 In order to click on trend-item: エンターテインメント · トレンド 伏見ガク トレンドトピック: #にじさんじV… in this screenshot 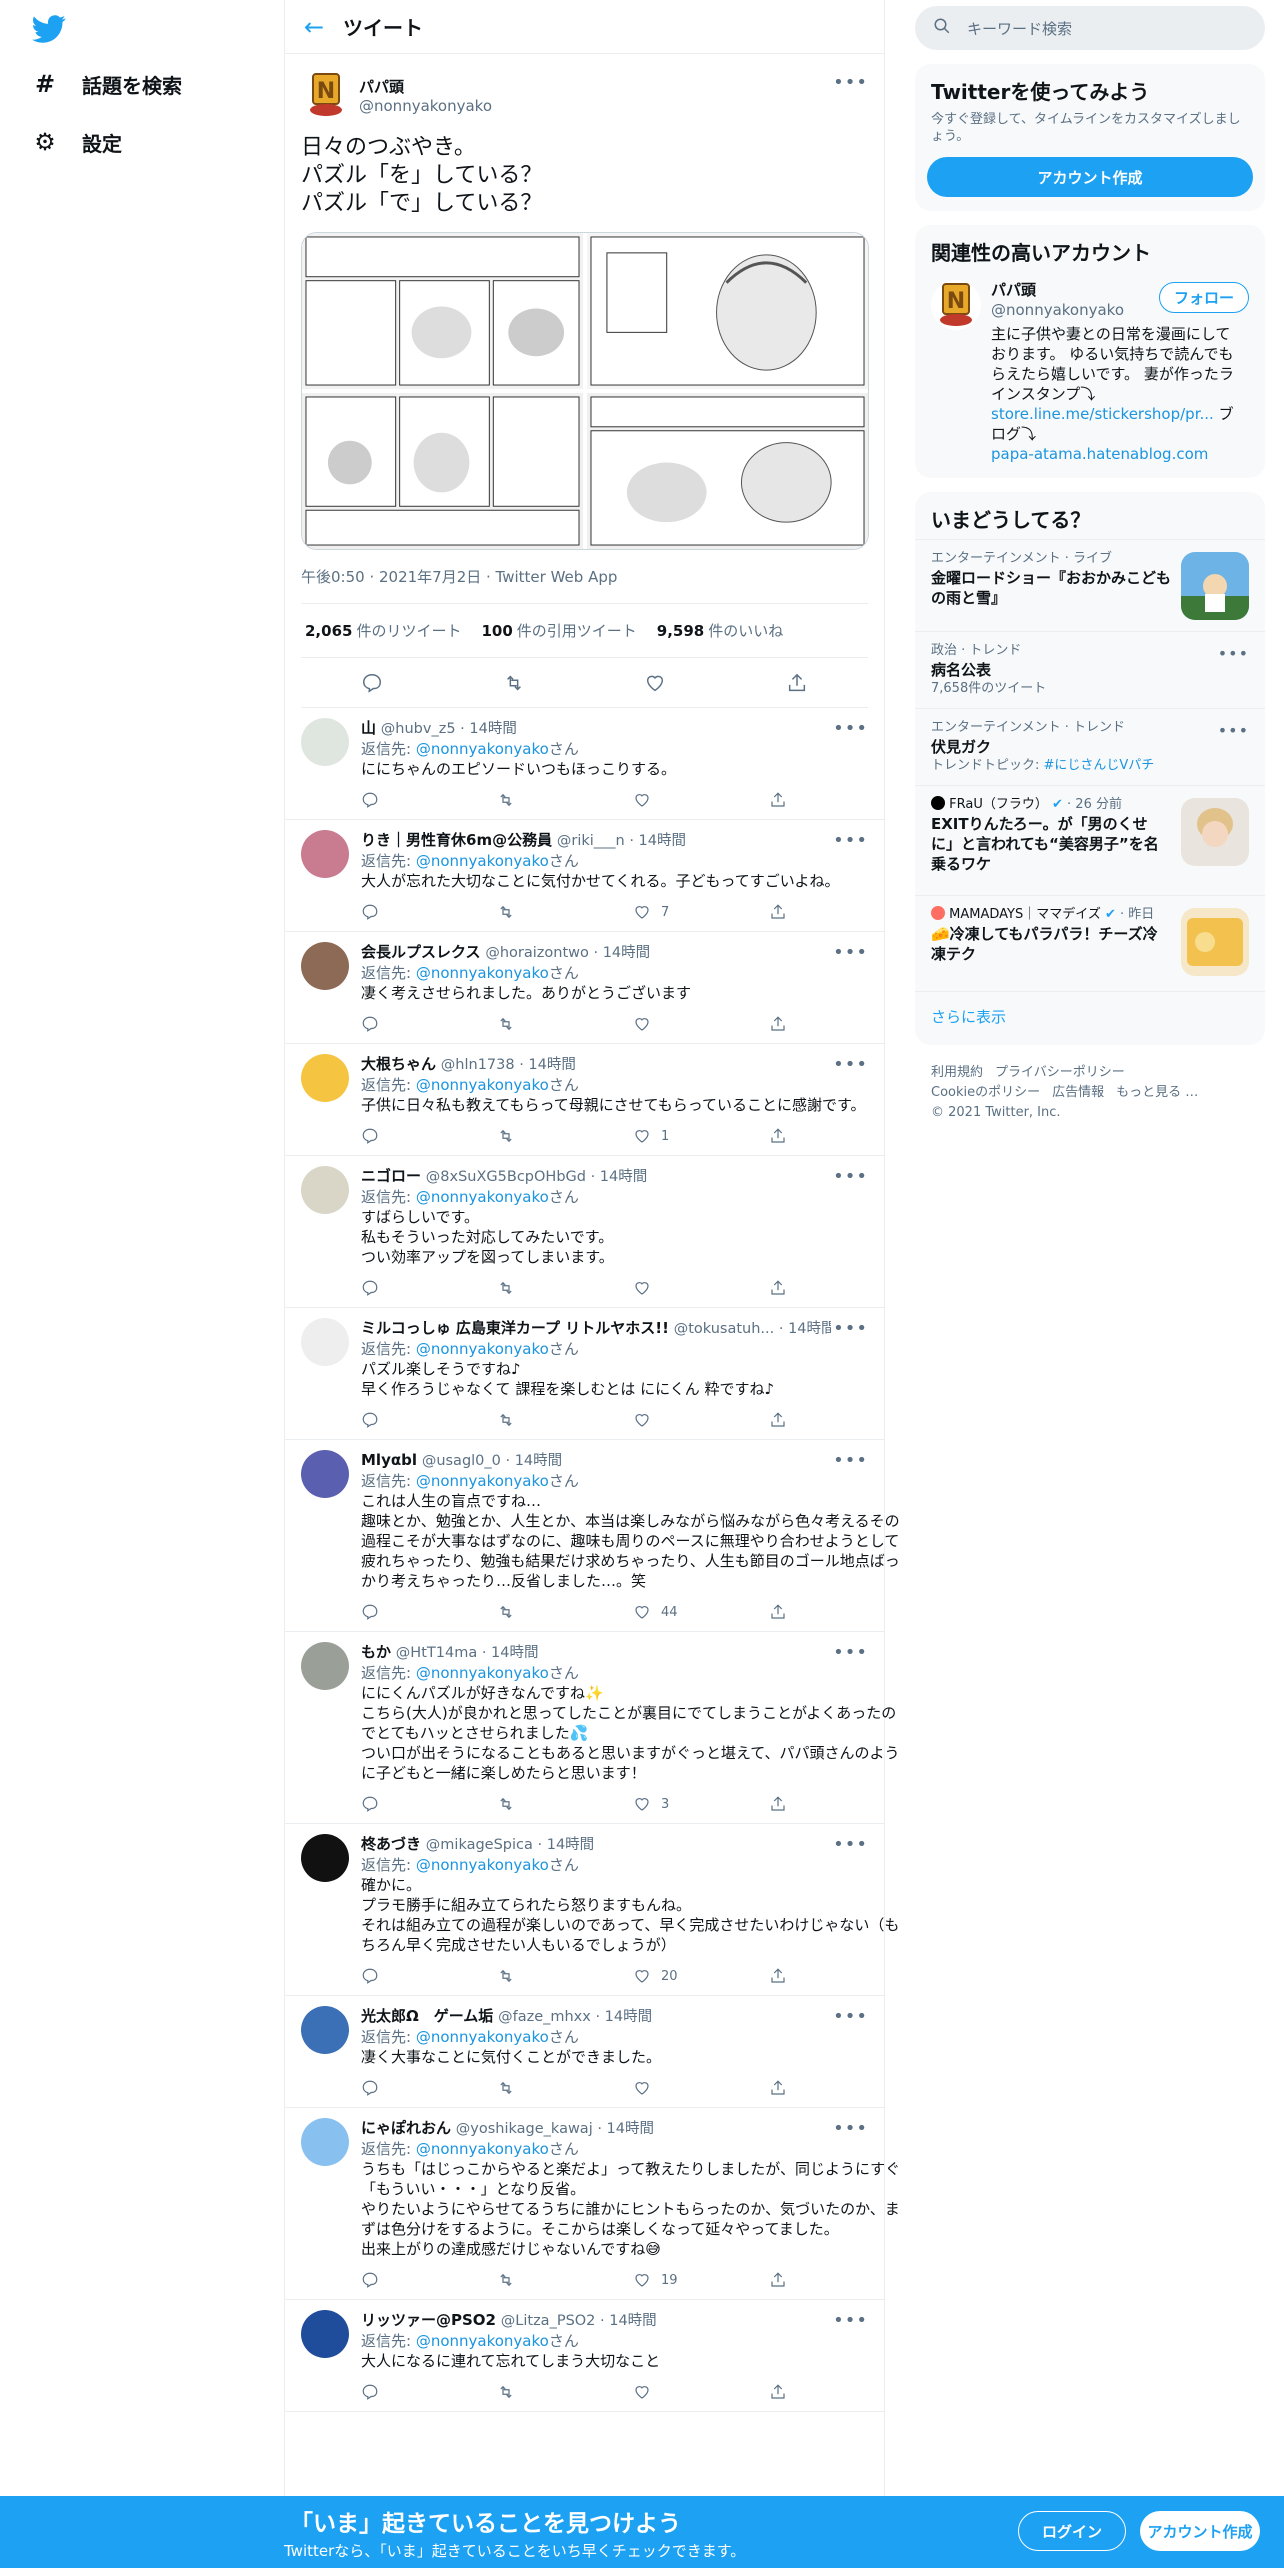, I will do `click(1090, 746)`.